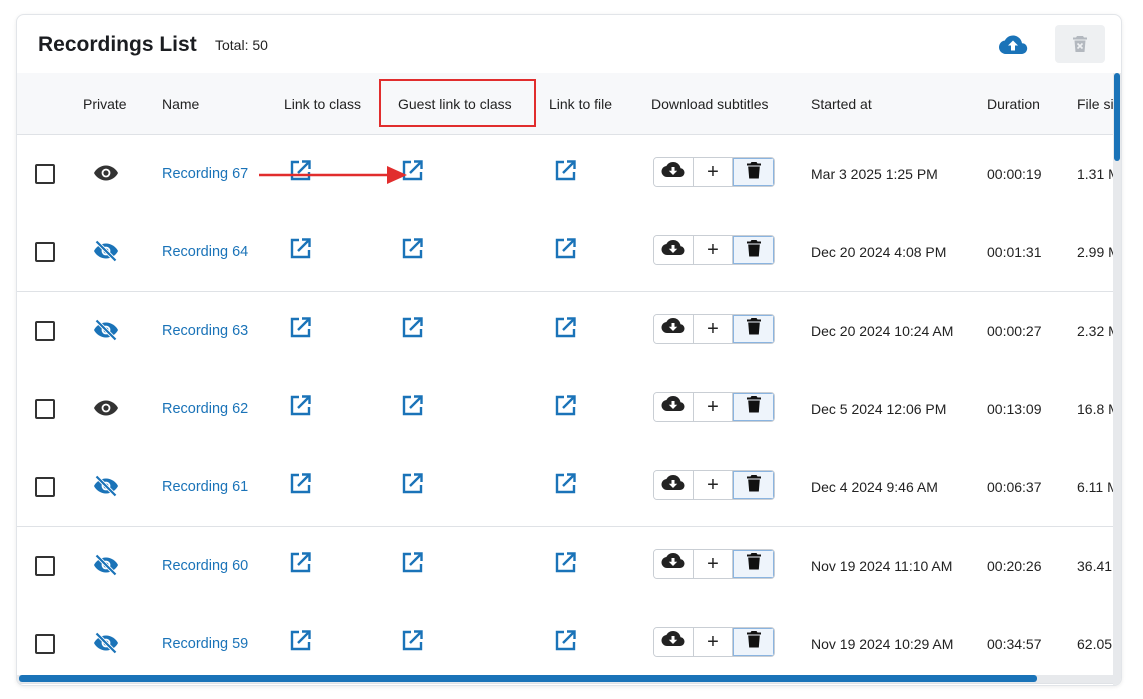  I want to click on column-name: Name, so click(180, 104).